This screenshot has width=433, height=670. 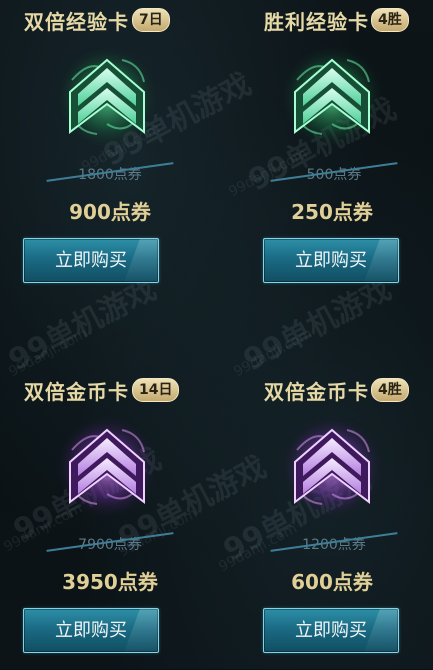 I want to click on sale-price: 900点券, so click(x=110, y=212).